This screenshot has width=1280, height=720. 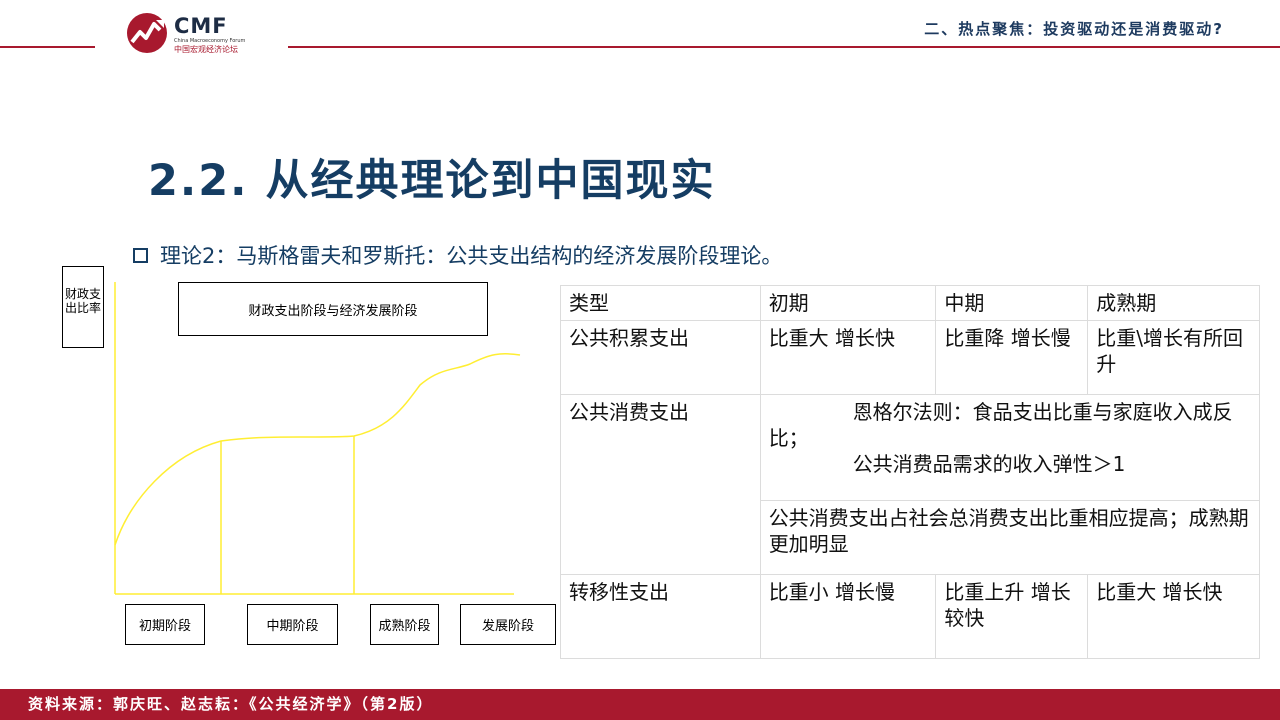 I want to click on engel-law-text: 恩格尔法则：食品支出比重与家庭收入成反比；, so click(x=1000, y=425).